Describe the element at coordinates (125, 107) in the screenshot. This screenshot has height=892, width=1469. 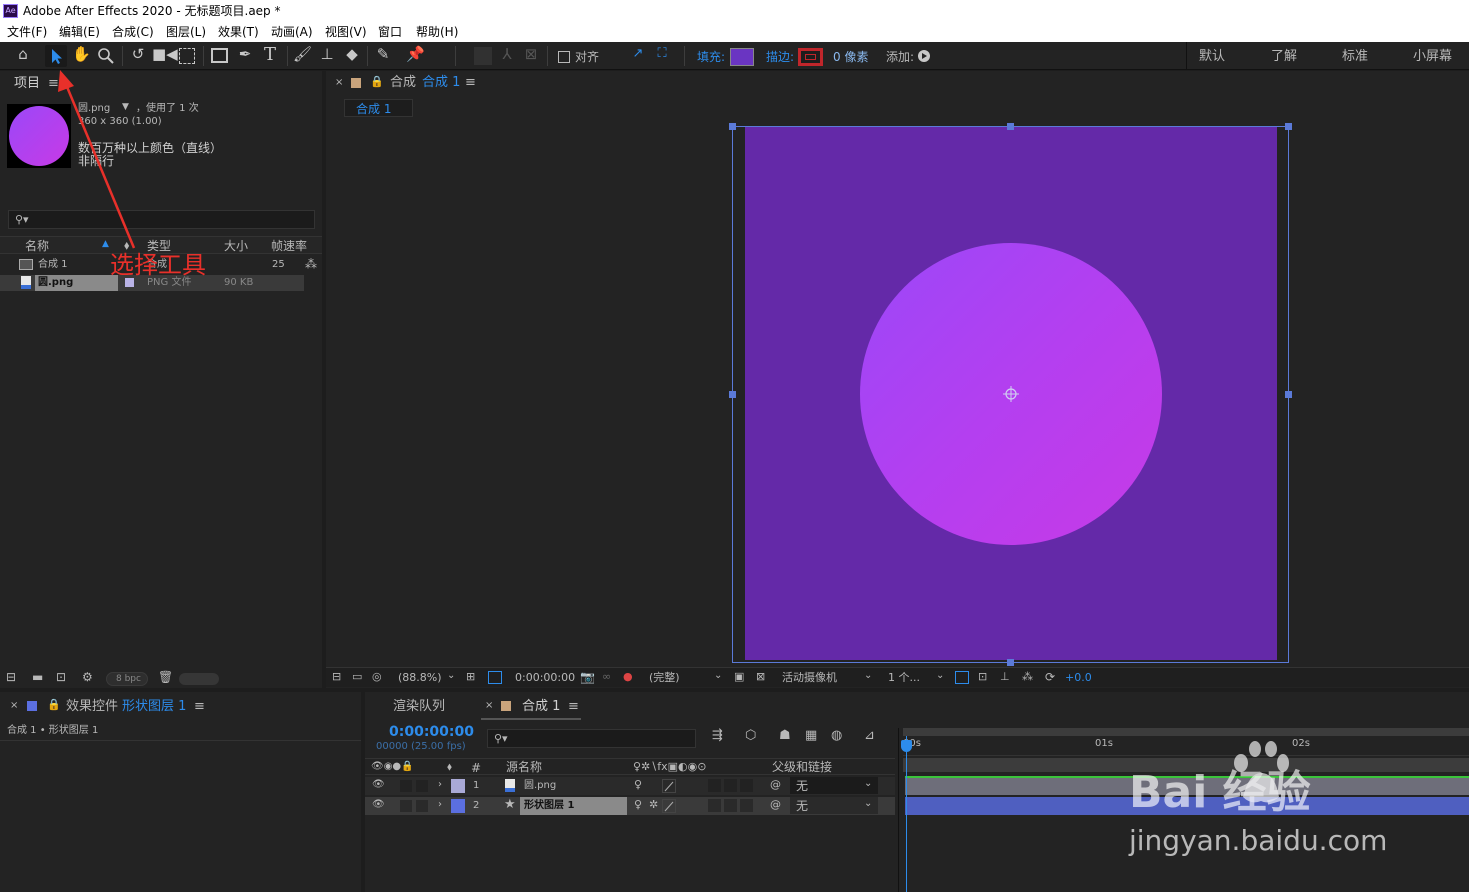
I see `preview-dropdown-icon: ▼` at that location.